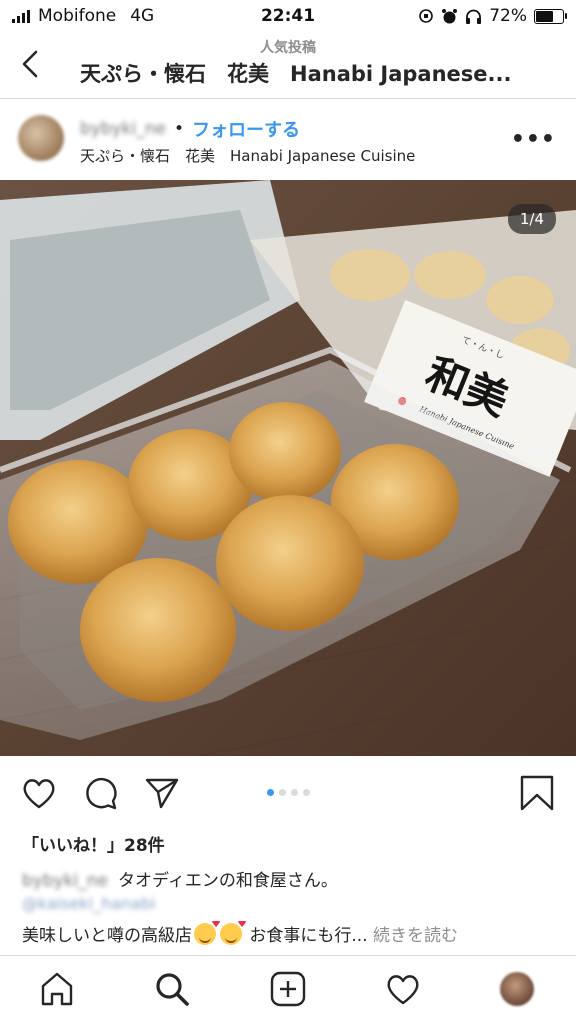 Image resolution: width=576 pixels, height=1025 pixels. I want to click on home-icon, so click(57, 989).